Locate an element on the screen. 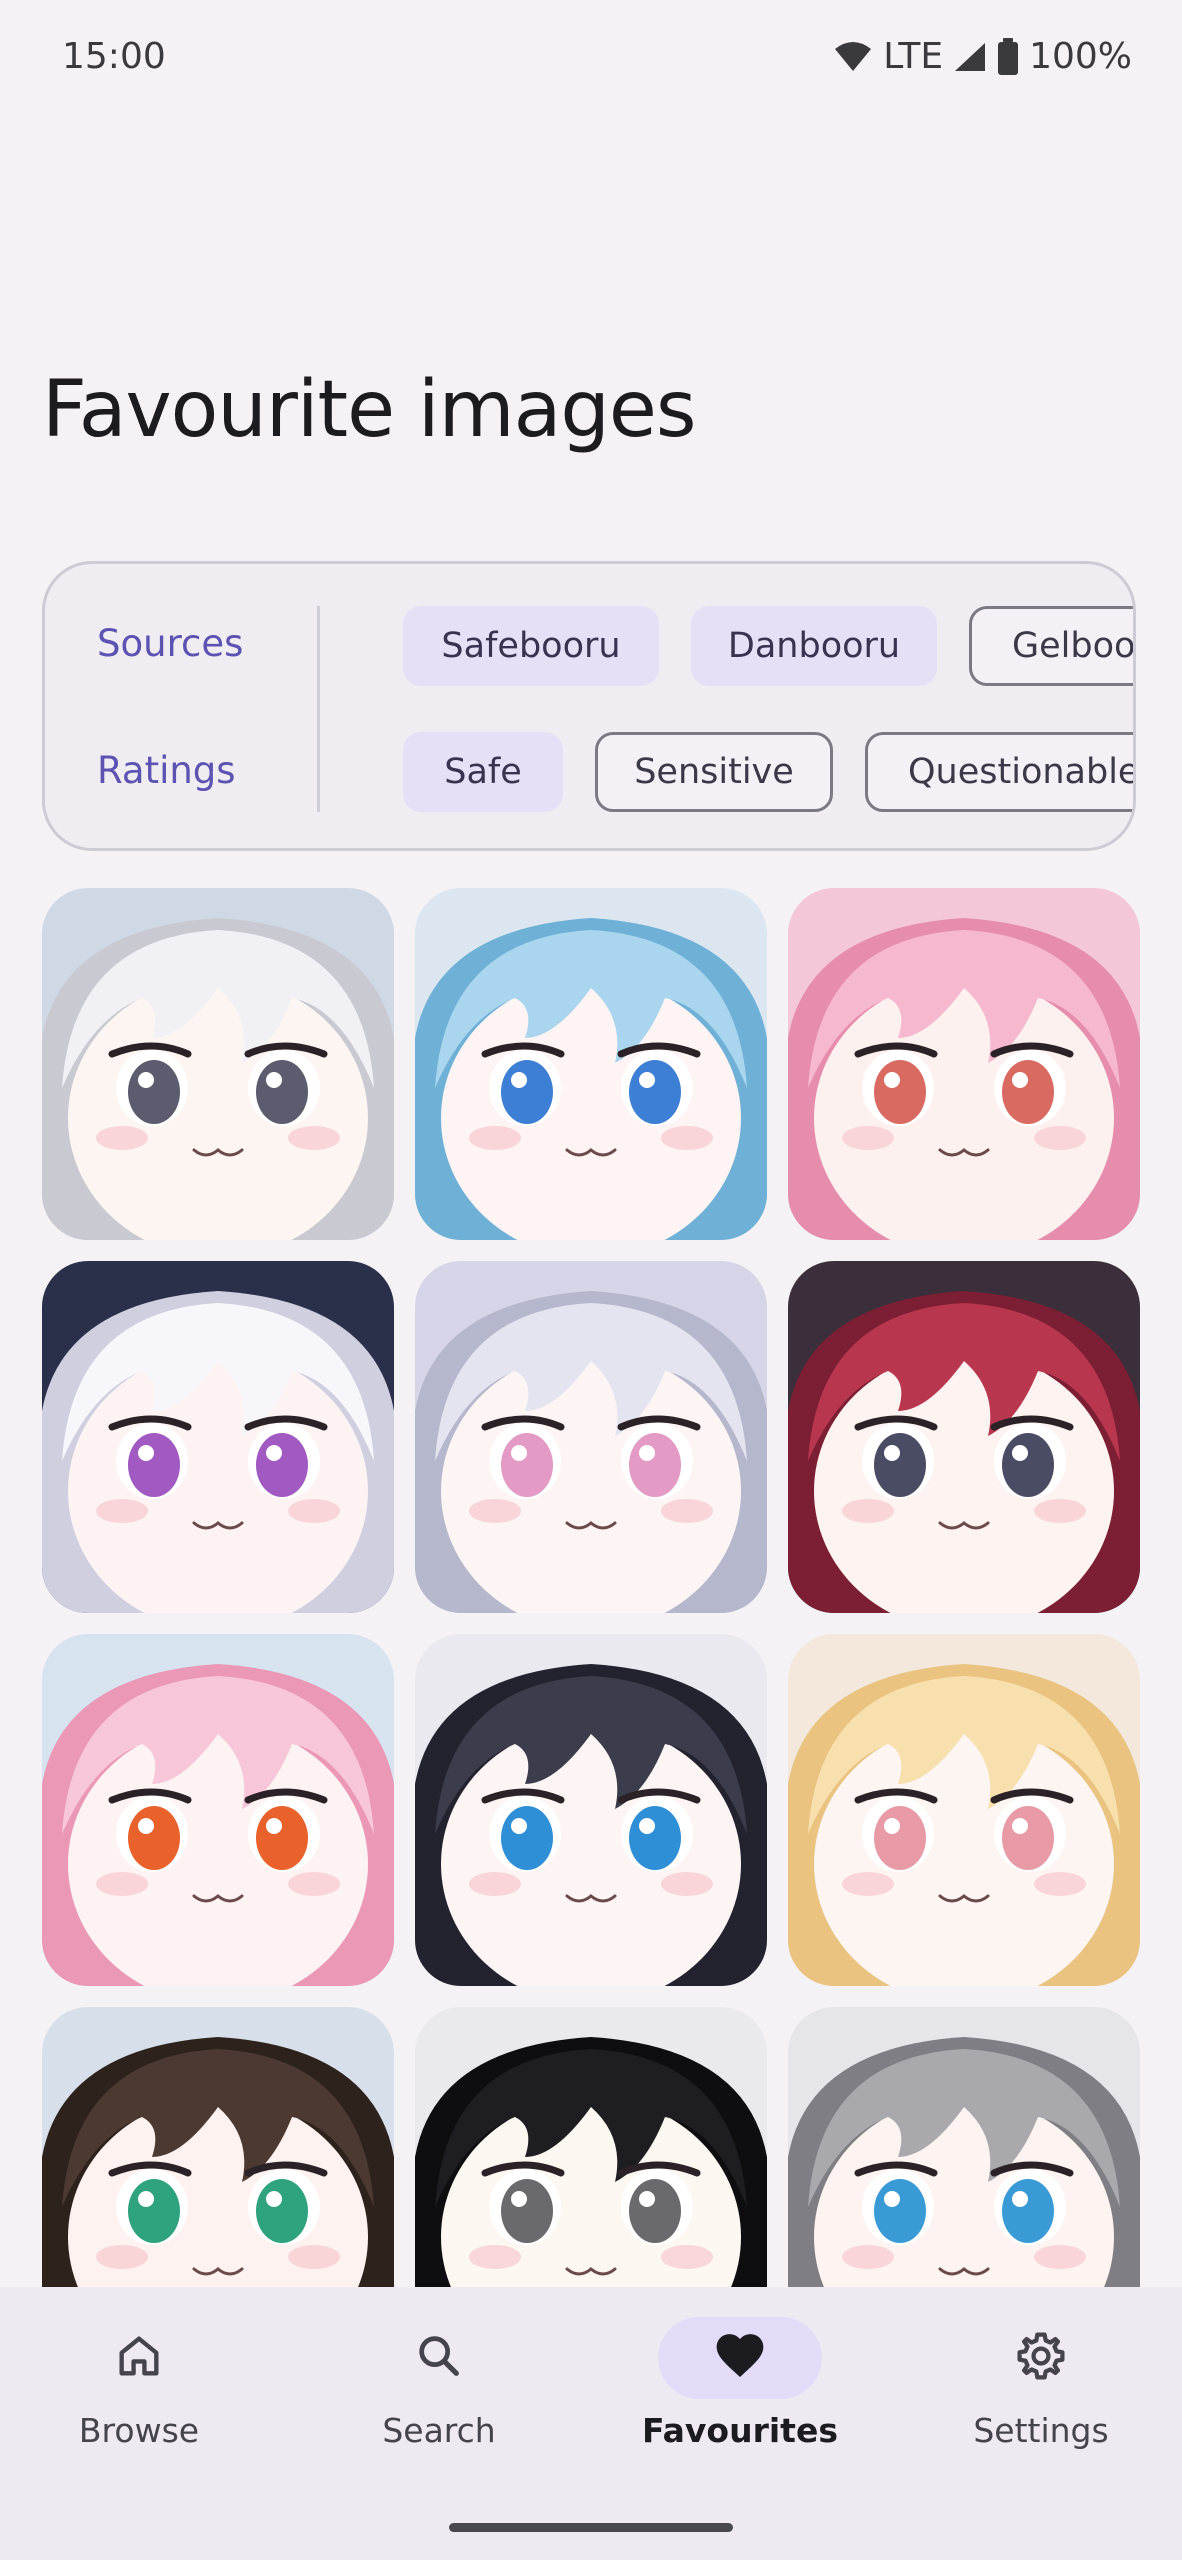  wifi-icon is located at coordinates (853, 57).